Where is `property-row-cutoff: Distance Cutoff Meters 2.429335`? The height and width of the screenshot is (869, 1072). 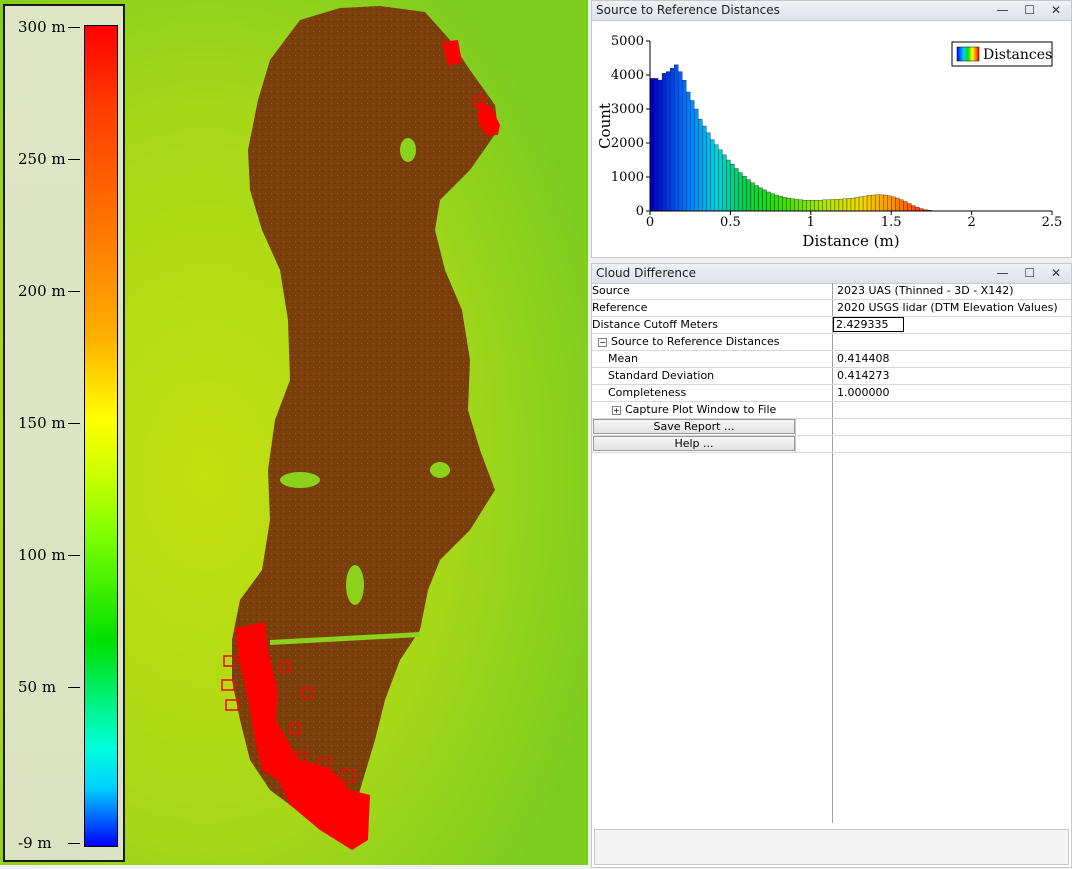
property-row-cutoff: Distance Cutoff Meters 2.429335 is located at coordinates (831, 325).